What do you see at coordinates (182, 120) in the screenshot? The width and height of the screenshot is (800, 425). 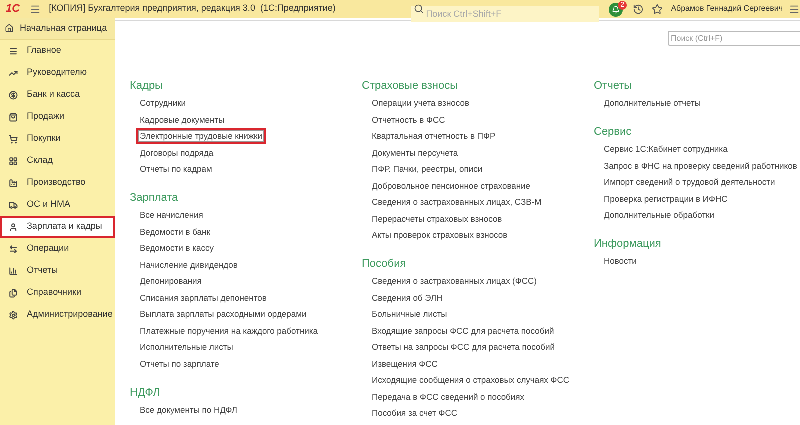 I see `menu-link: Кадровые документы` at bounding box center [182, 120].